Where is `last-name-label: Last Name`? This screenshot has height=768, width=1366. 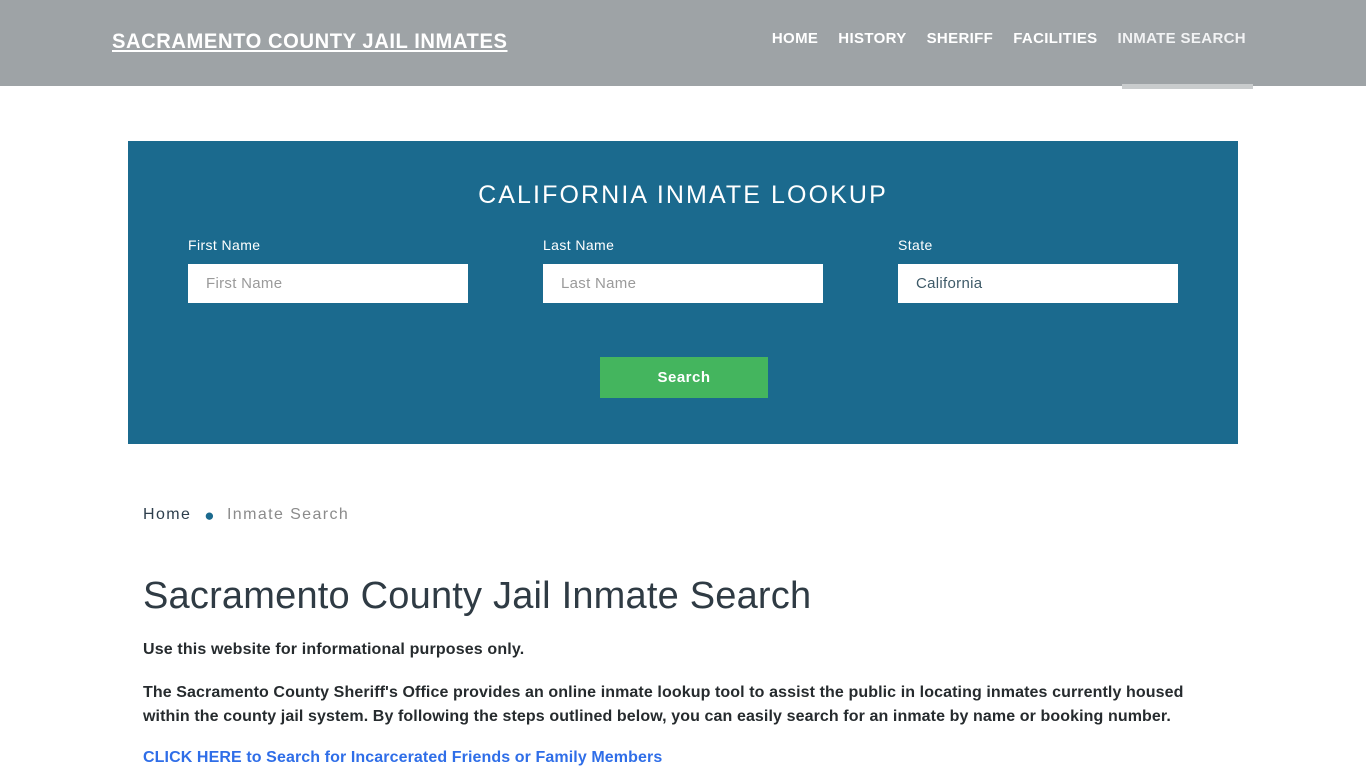
last-name-label: Last Name is located at coordinates (579, 245).